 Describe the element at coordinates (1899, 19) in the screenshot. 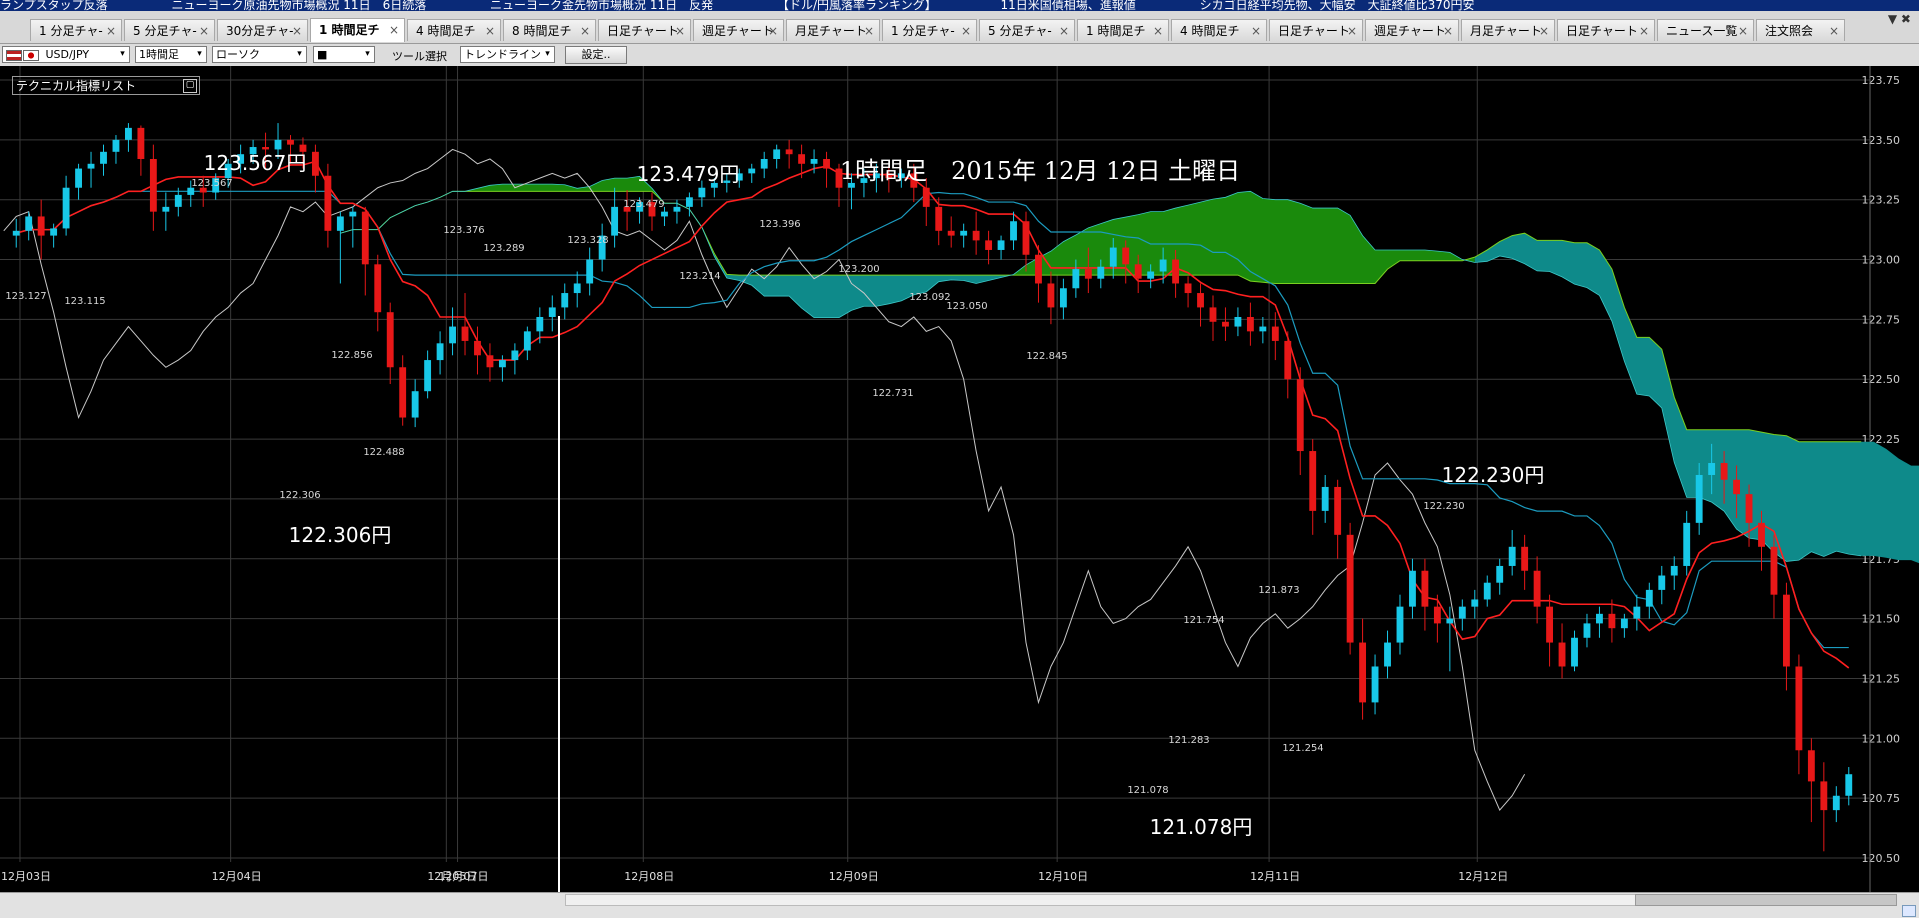

I see `tab-menu-icon: ▼ ✖` at that location.